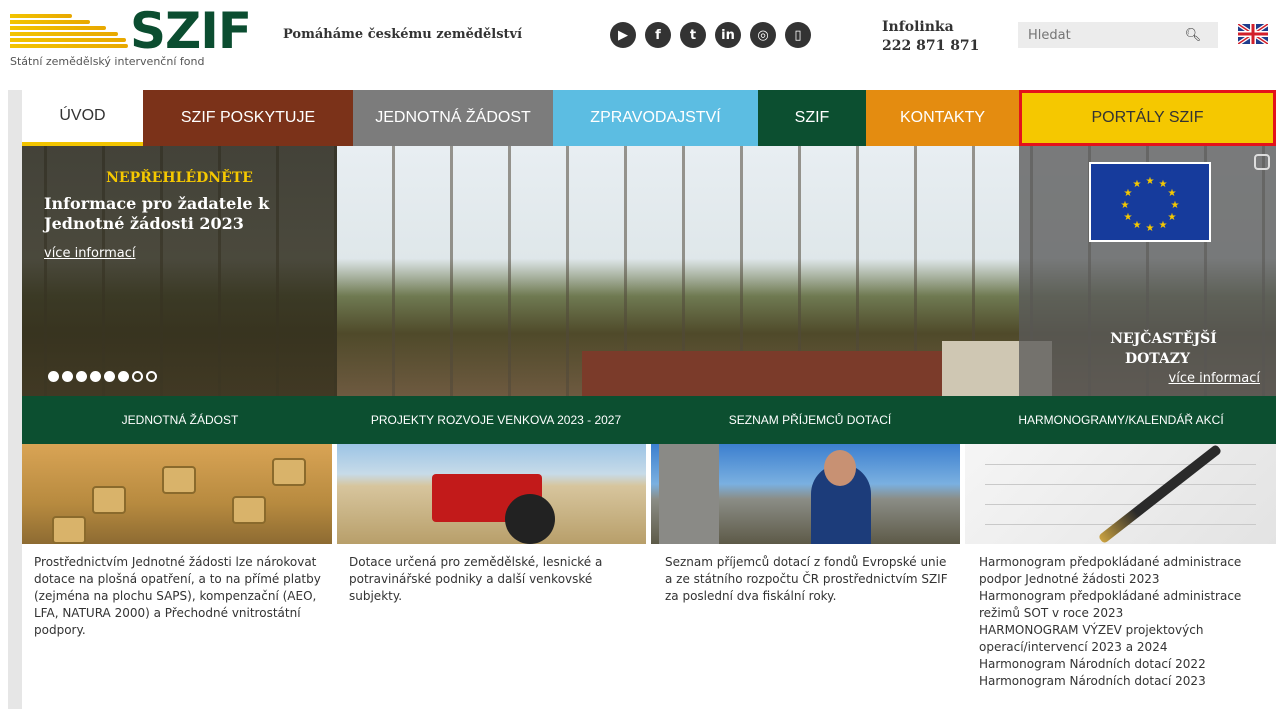 The height and width of the screenshot is (709, 1276). I want to click on tile-images, so click(649, 494).